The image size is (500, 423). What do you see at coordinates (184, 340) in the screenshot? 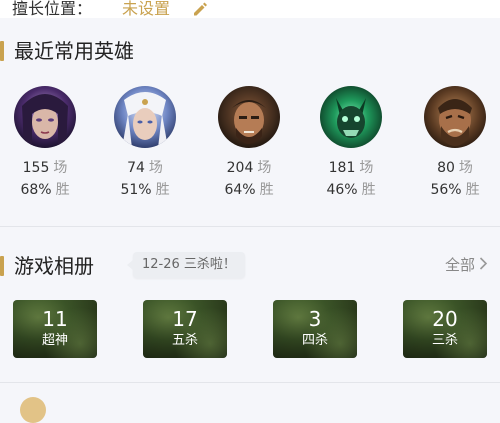
I see `album-label: 五杀` at bounding box center [184, 340].